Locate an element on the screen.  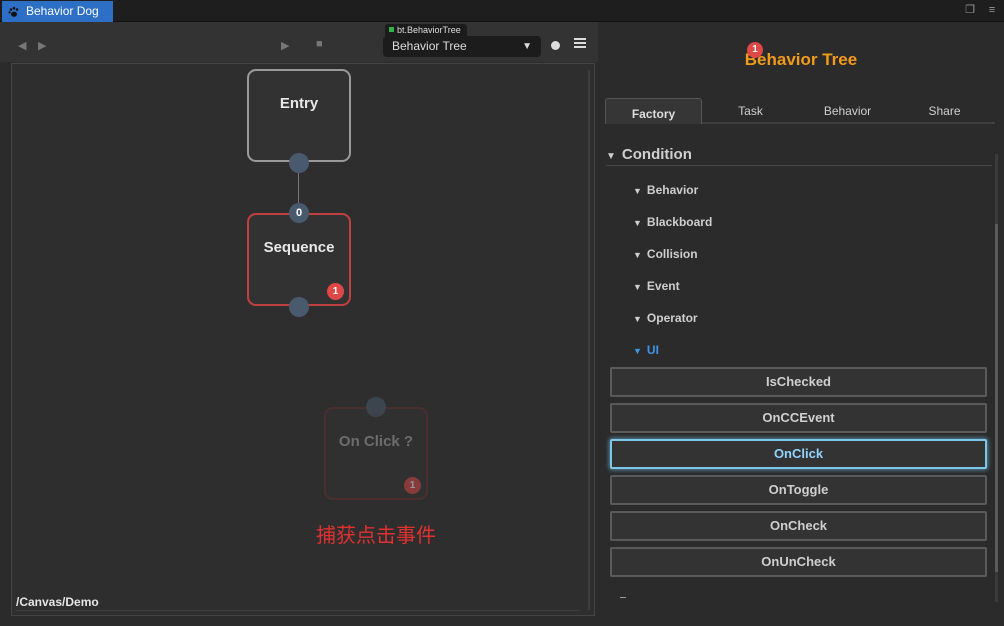
tab-factory: Factory is located at coordinates (653, 111).